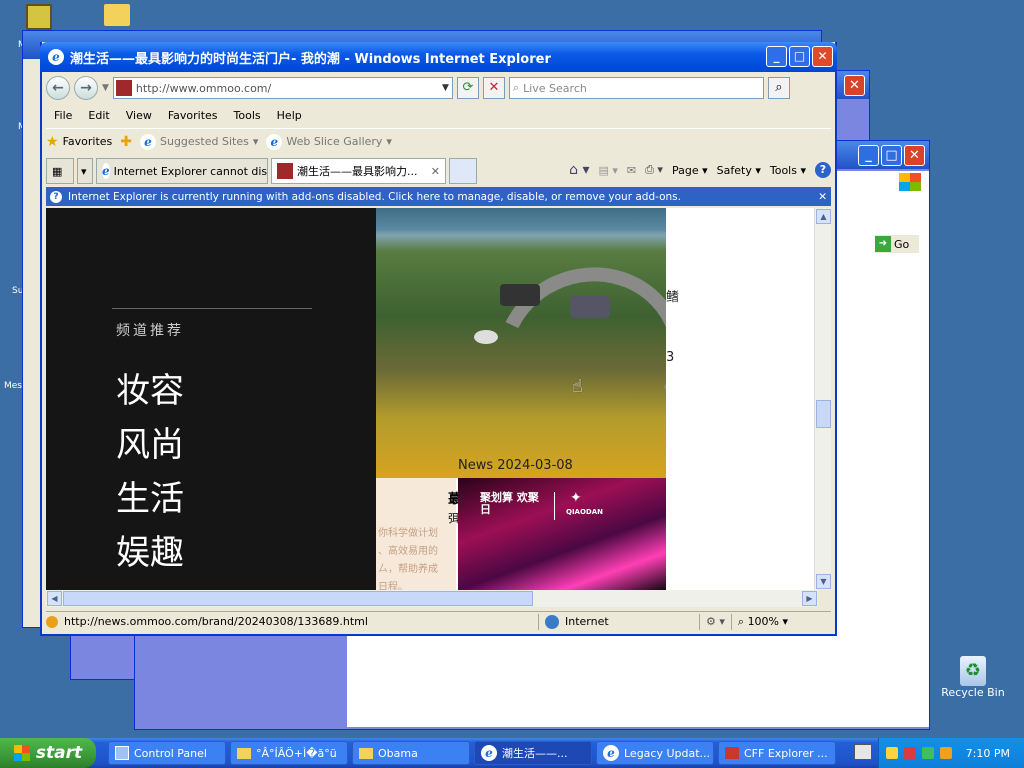  What do you see at coordinates (58, 88) in the screenshot?
I see `back-button: ←` at bounding box center [58, 88].